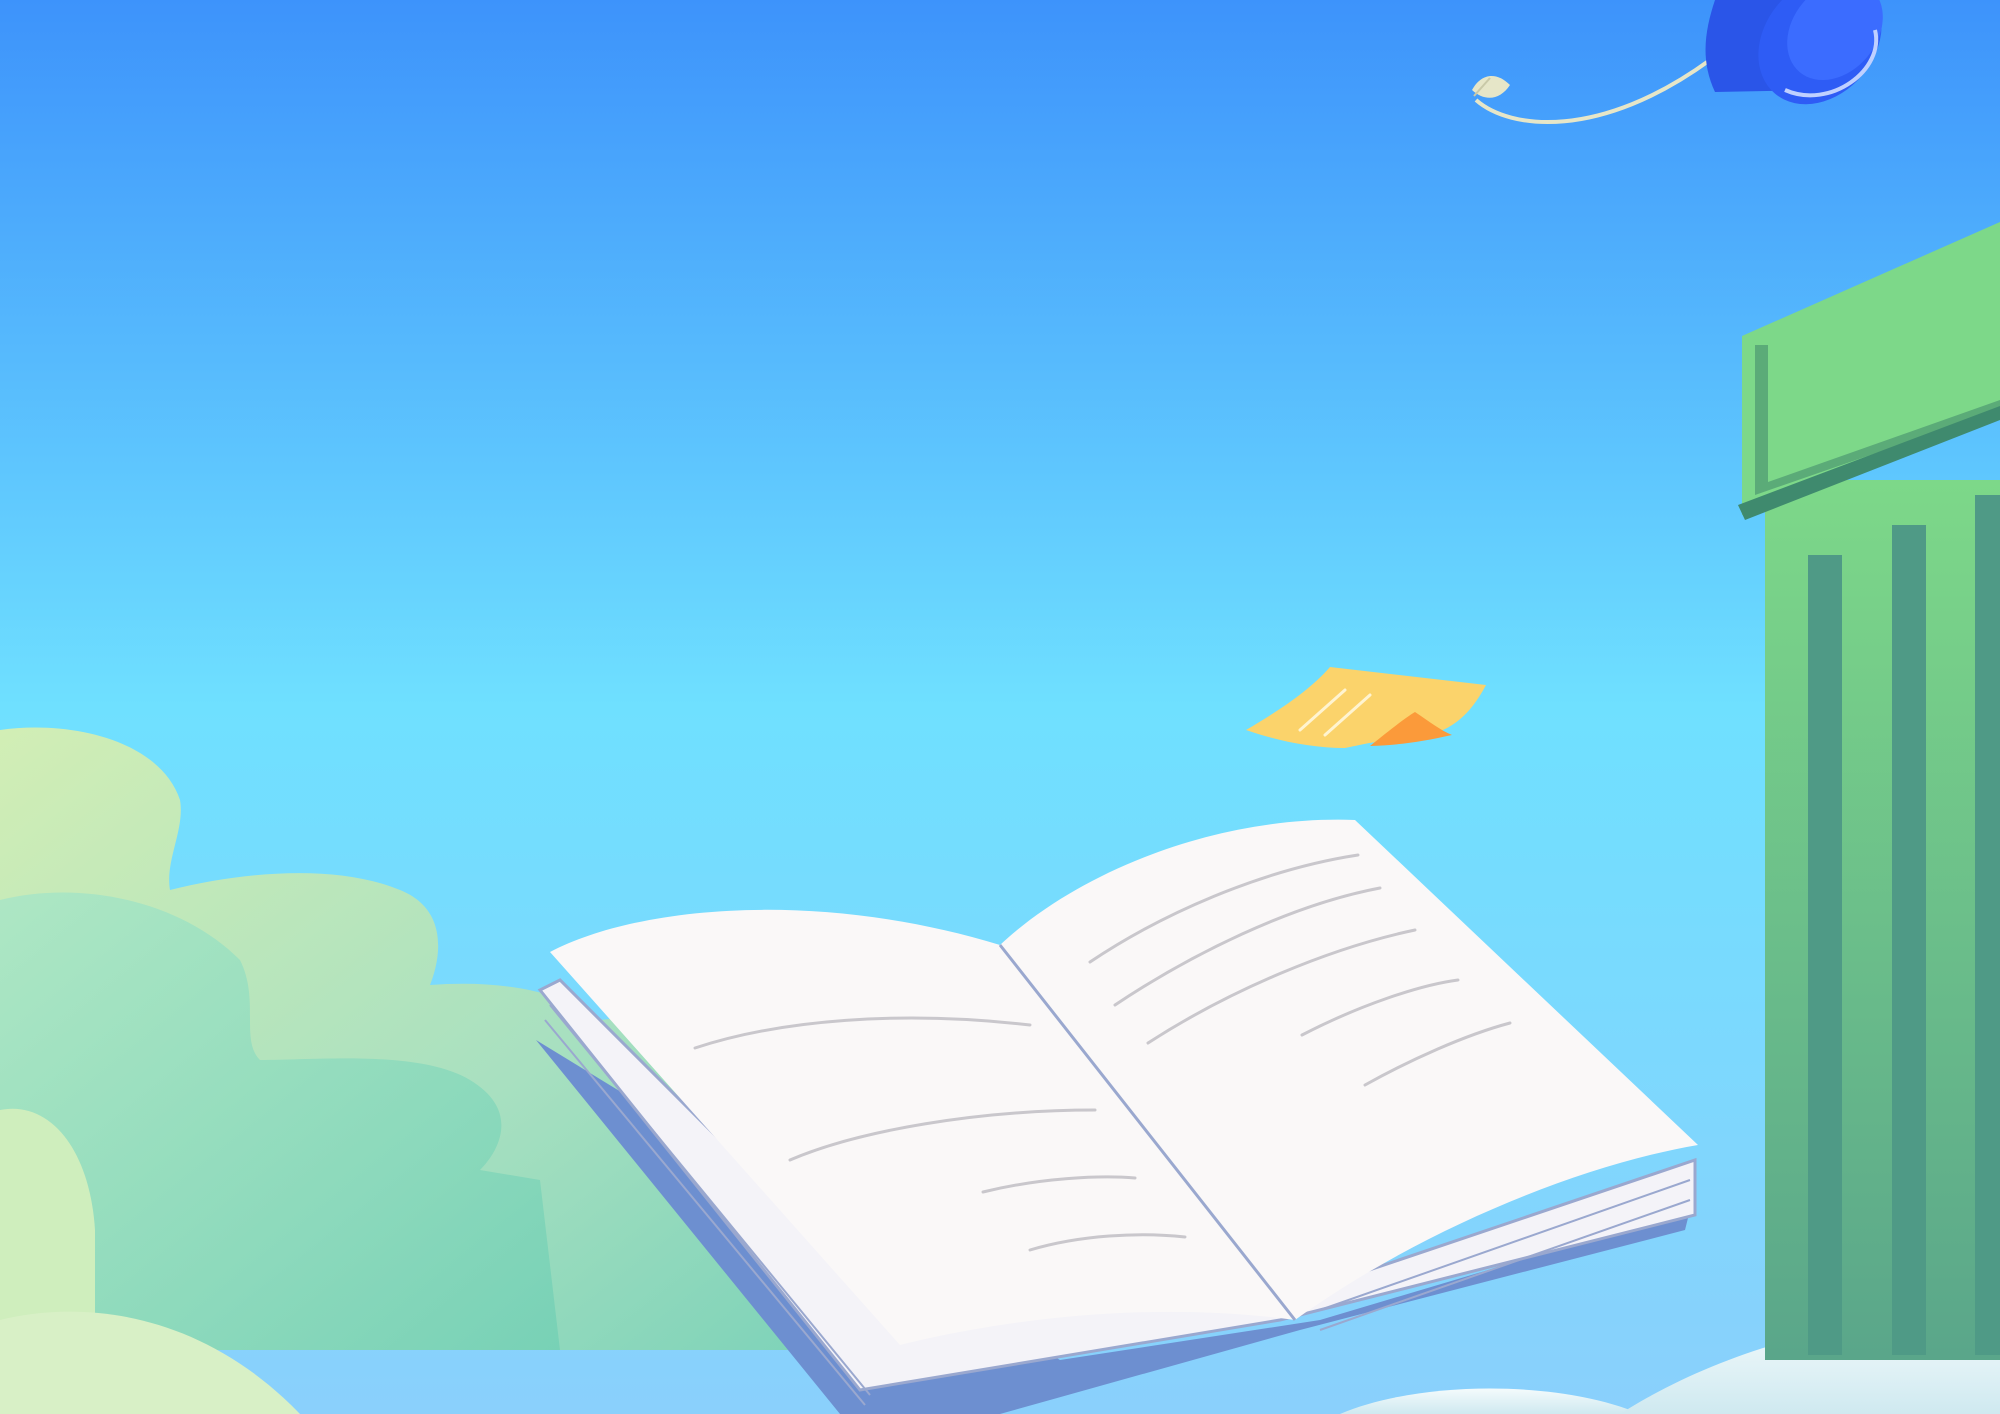  Describe the element at coordinates (1869, 791) in the screenshot. I see `column-right` at that location.